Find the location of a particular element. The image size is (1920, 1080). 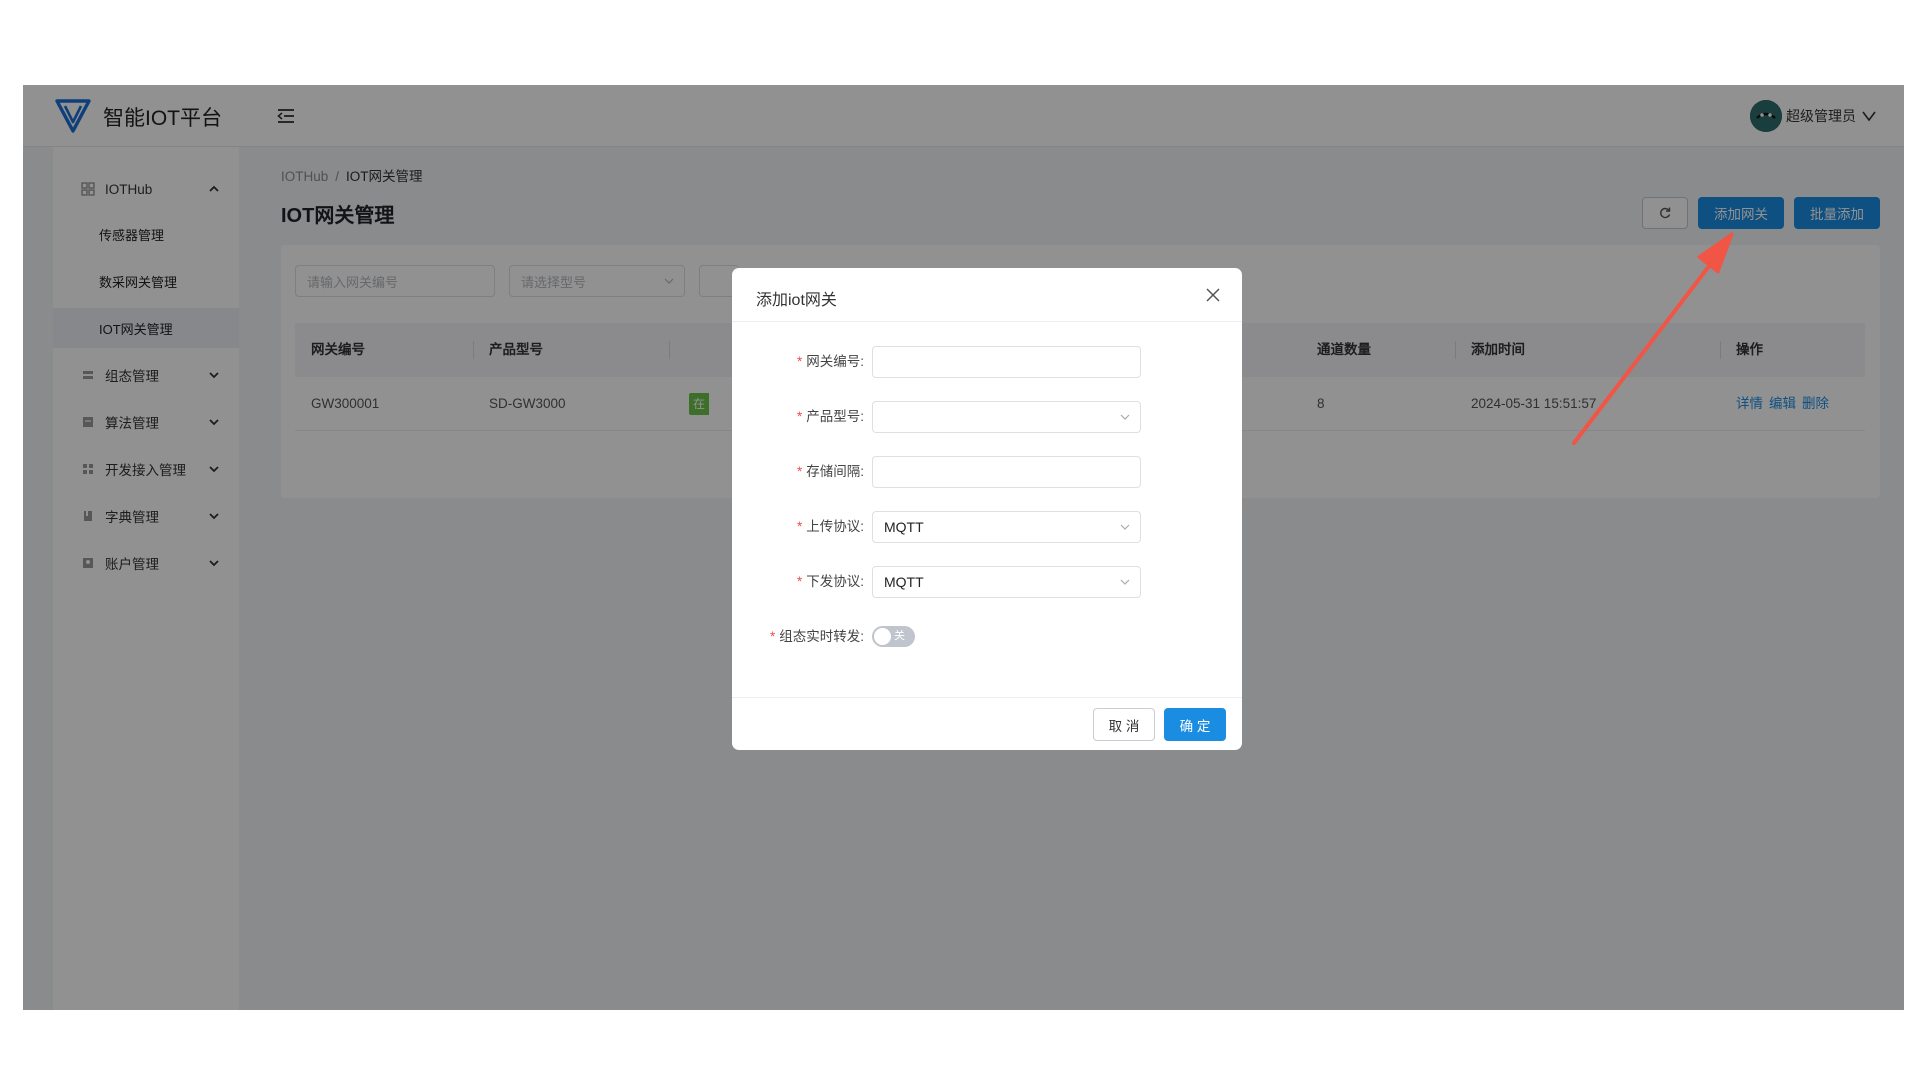

field-label: * 组态实时转发: is located at coordinates (817, 637).